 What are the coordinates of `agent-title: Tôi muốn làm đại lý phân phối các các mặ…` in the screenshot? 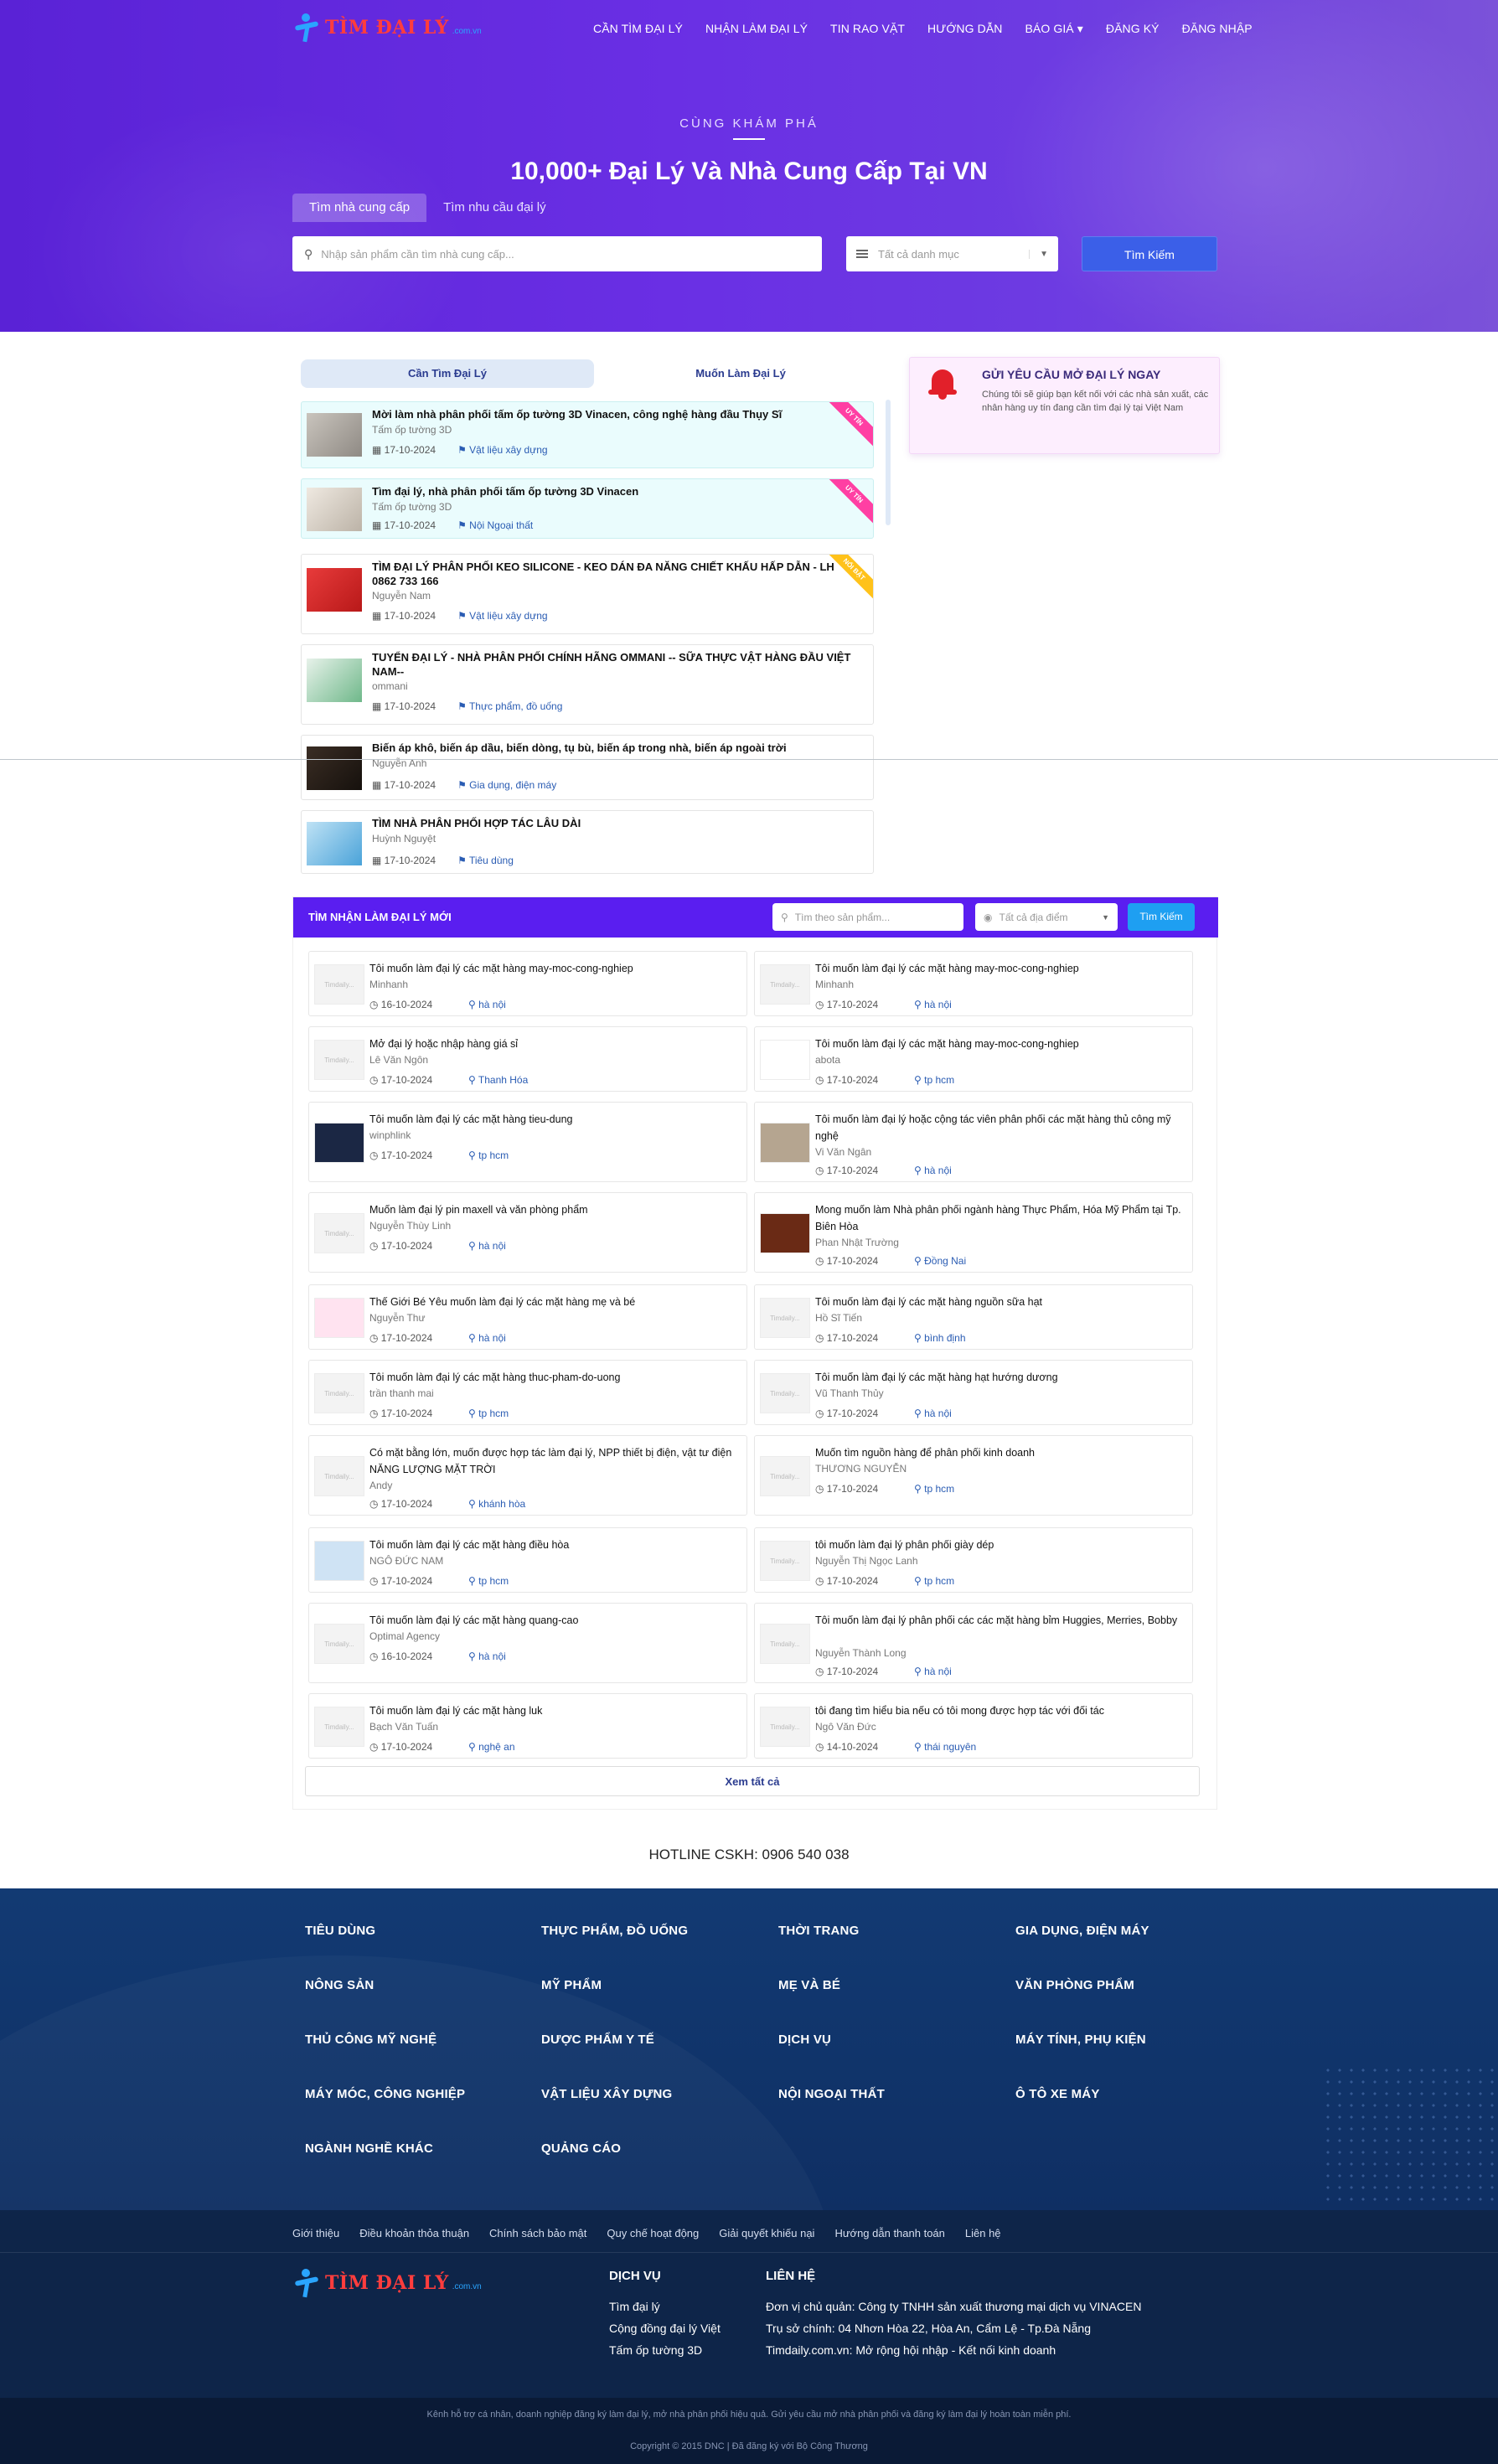 It's located at (999, 1621).